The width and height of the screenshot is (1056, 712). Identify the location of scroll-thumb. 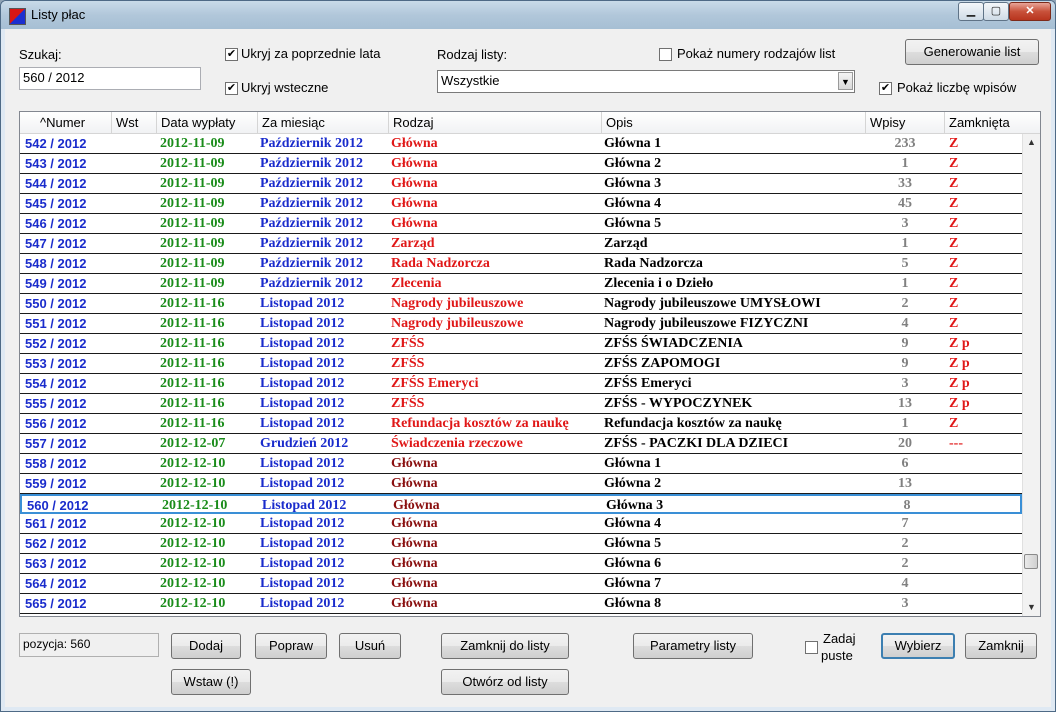
(1031, 561).